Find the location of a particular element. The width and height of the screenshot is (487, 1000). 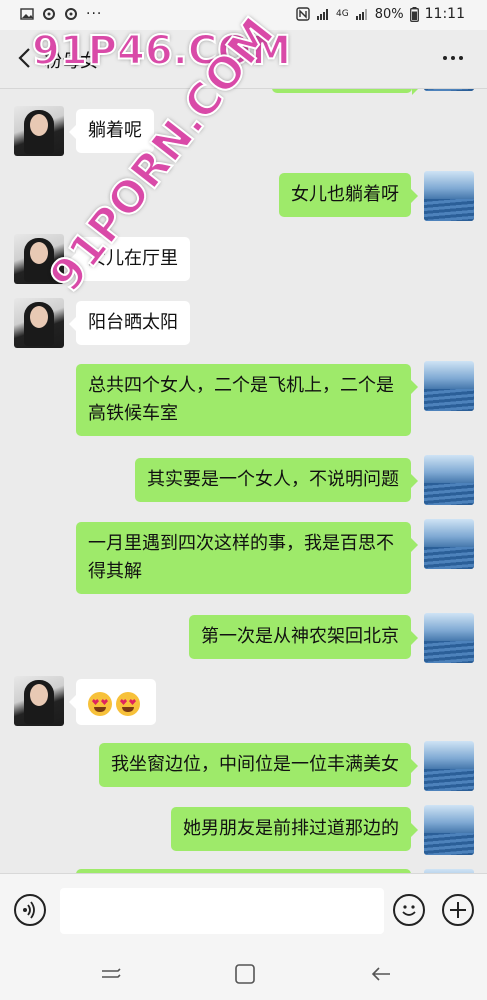

add-attachment-button is located at coordinates (458, 910).